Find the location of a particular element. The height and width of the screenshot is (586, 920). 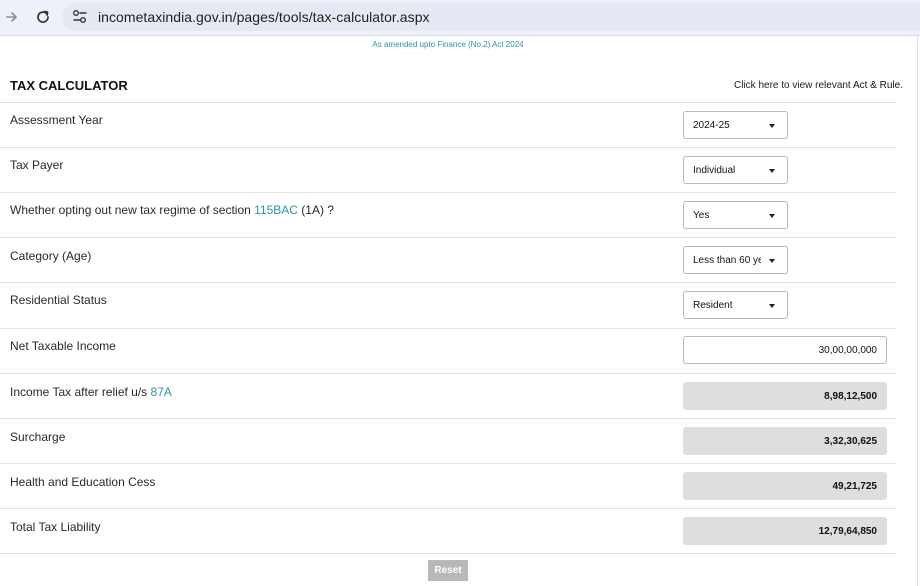

assessment-year-select: 2024-25 is located at coordinates (735, 125).